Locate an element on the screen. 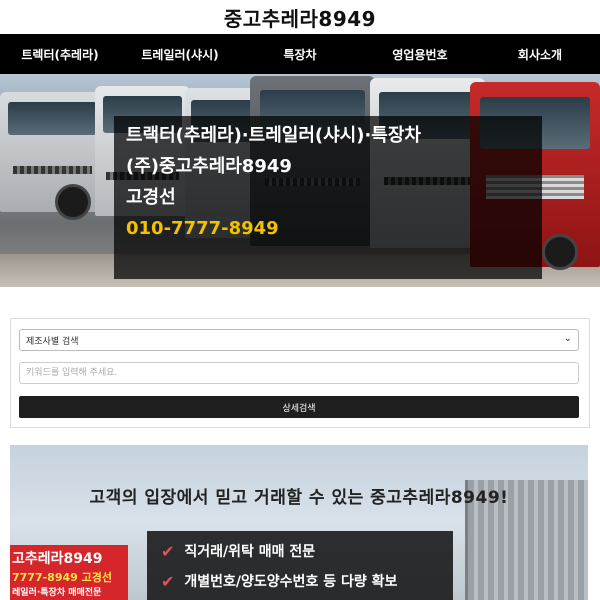 The width and height of the screenshot is (600, 600). chevron-down-icon: ⌄ is located at coordinates (567, 338).